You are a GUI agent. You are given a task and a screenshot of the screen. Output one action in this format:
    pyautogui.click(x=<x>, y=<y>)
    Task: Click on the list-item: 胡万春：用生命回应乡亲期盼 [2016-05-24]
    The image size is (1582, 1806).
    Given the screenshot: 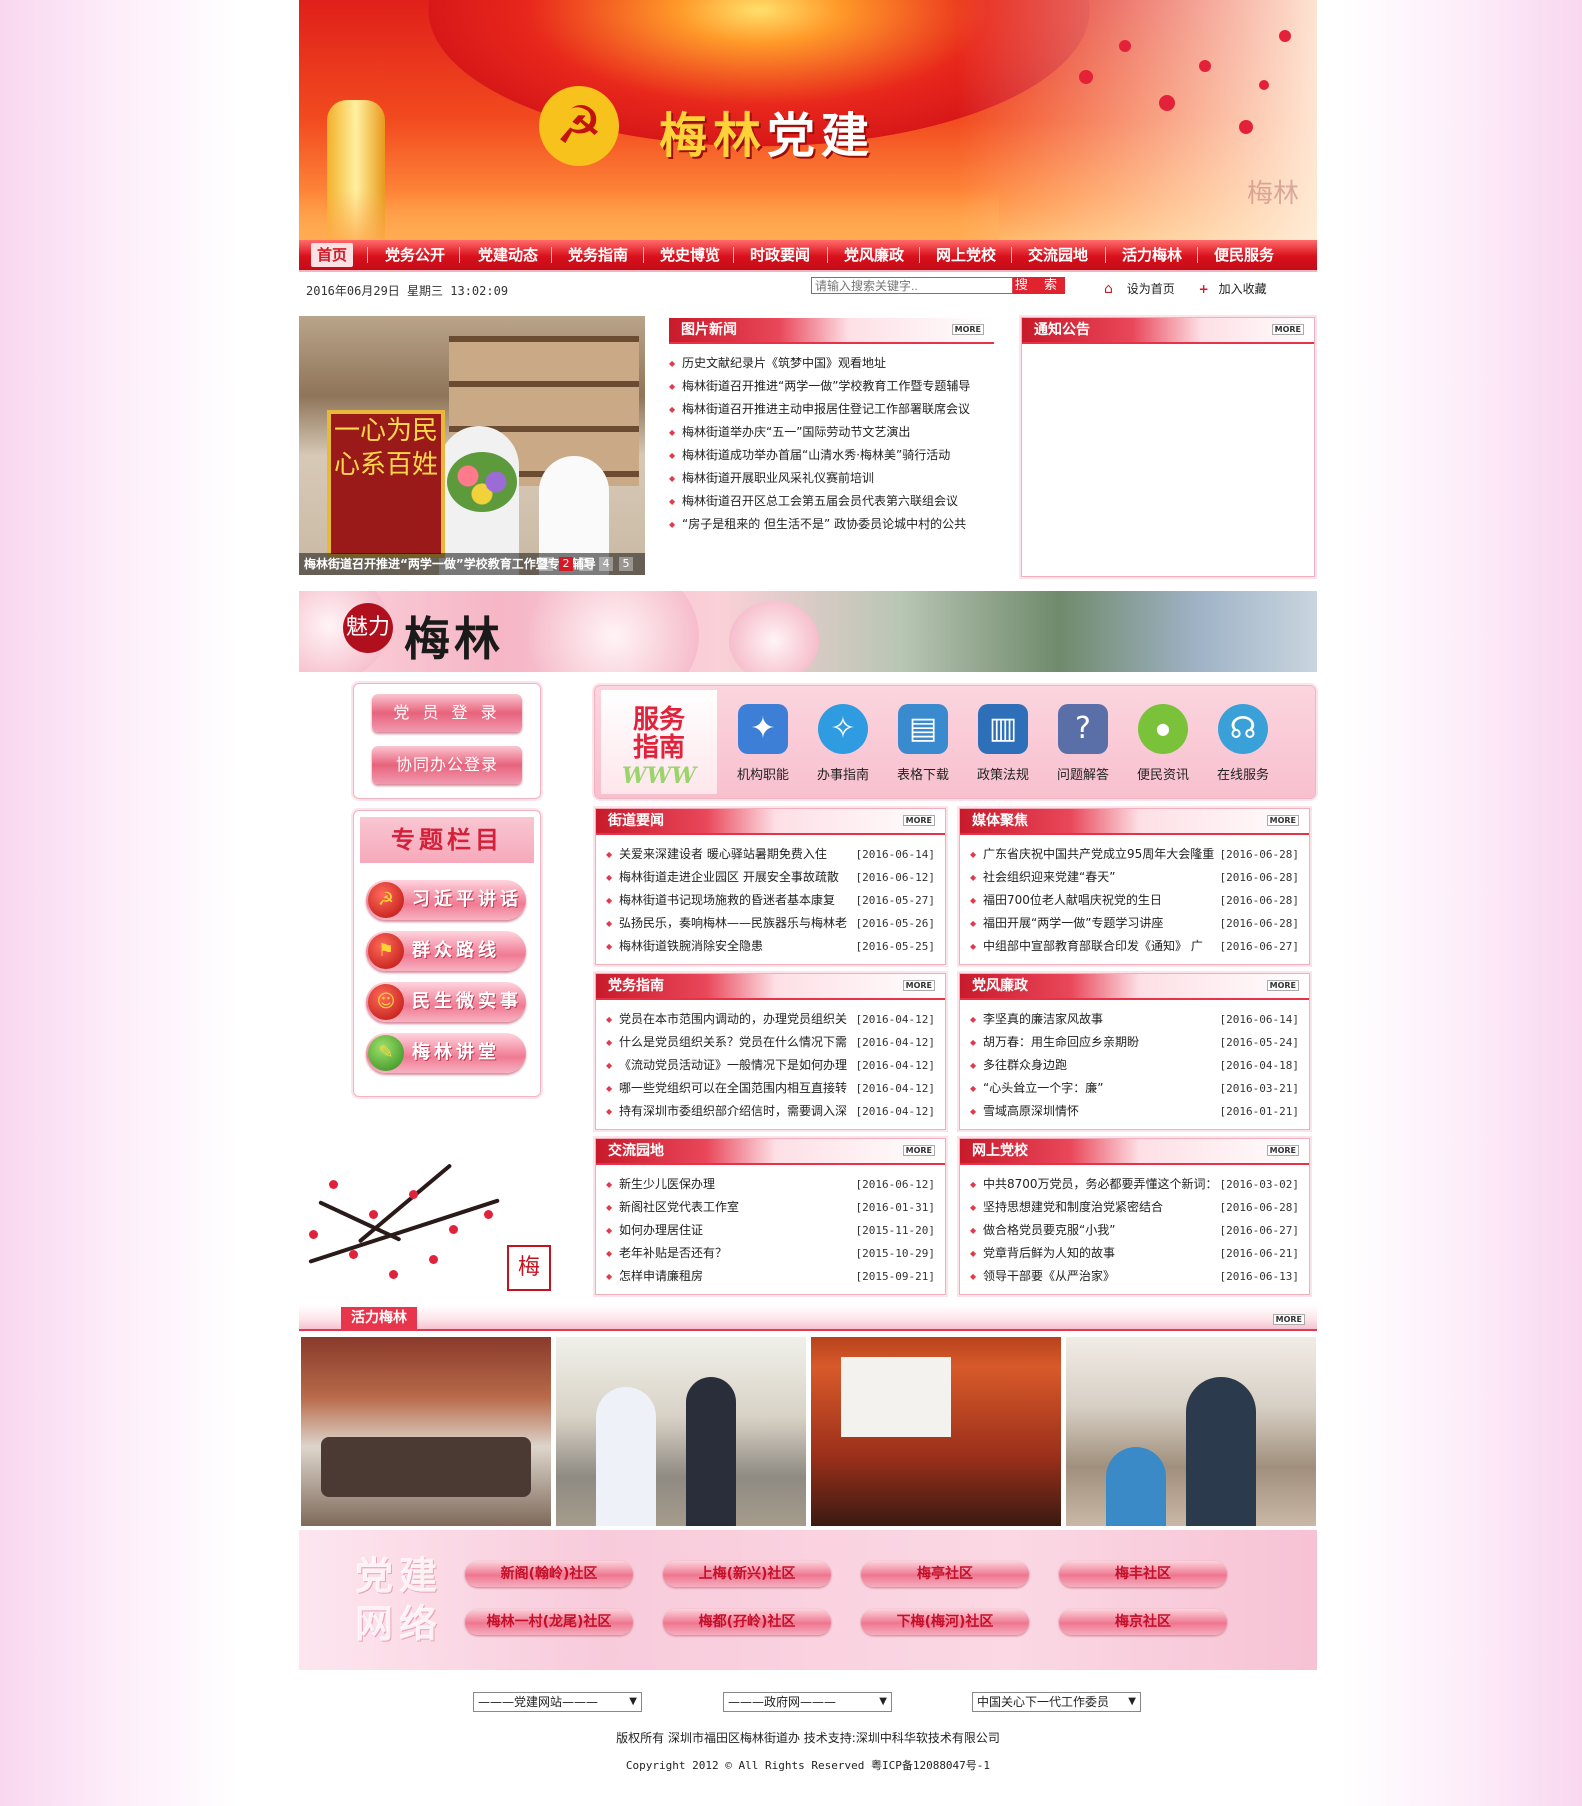 What is the action you would take?
    pyautogui.click(x=1134, y=1042)
    